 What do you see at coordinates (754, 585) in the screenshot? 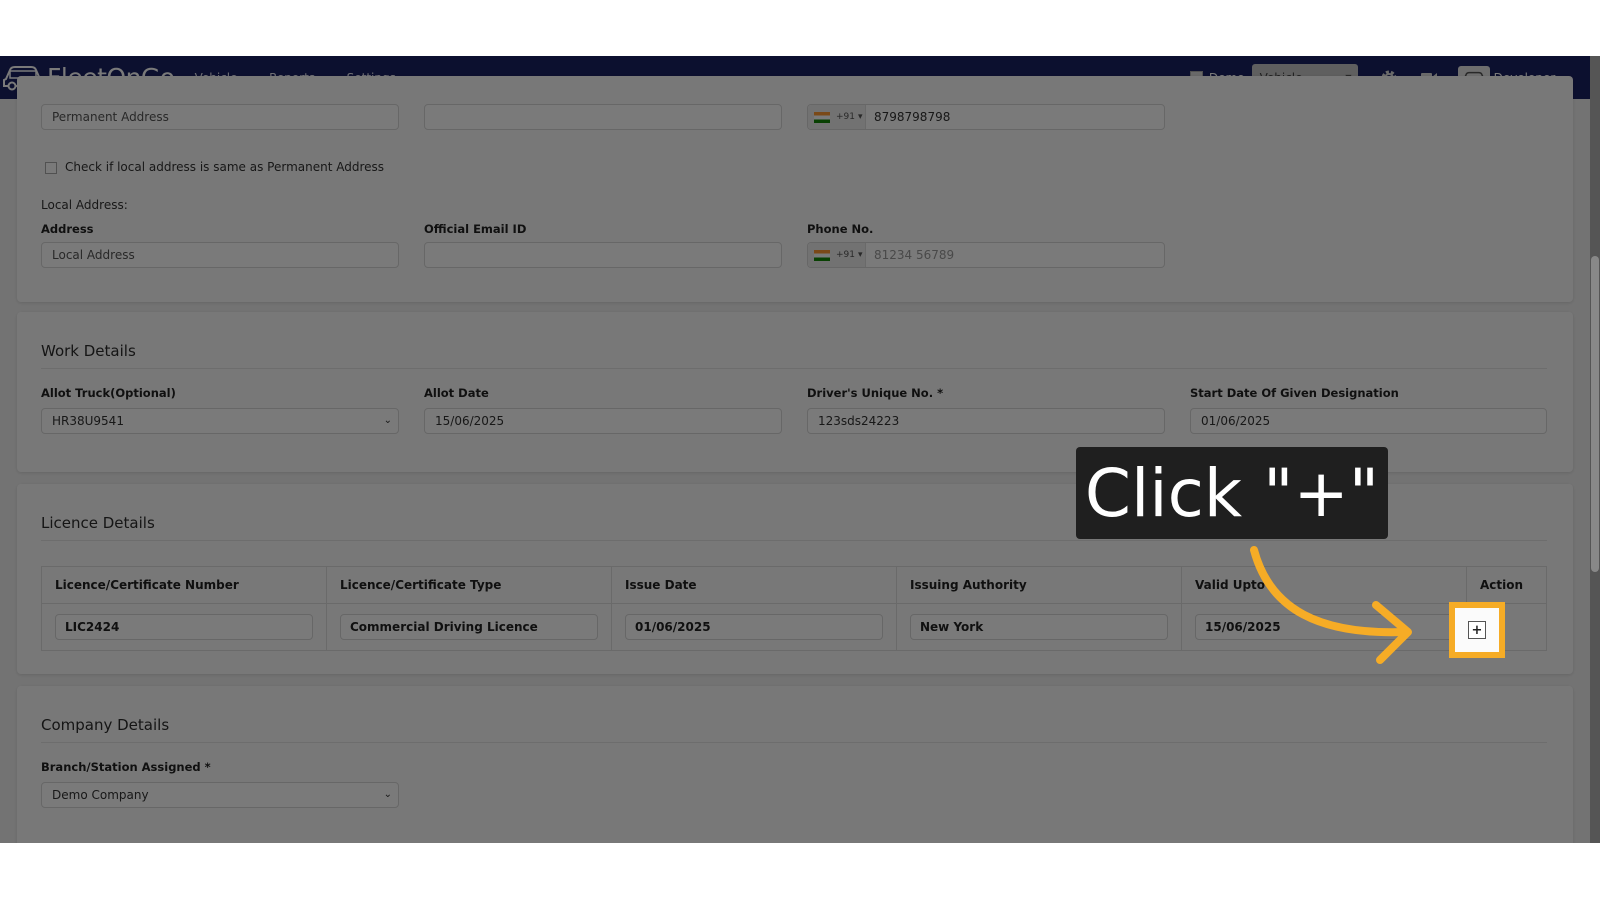
I see `column-header: Issue Date` at bounding box center [754, 585].